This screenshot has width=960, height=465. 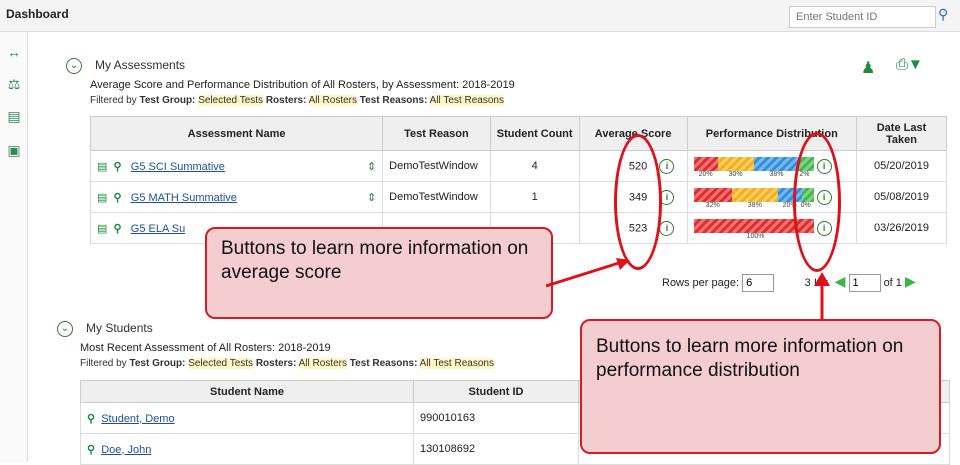 I want to click on callout-arrow-performance, so click(x=822, y=296).